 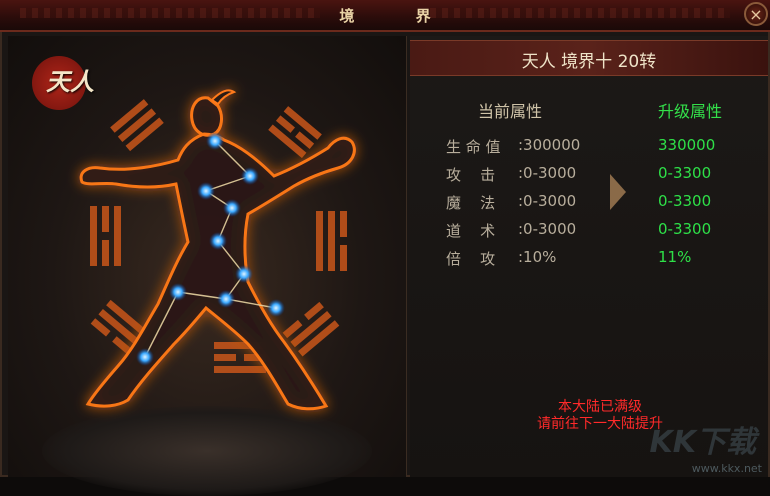 What do you see at coordinates (690, 111) in the screenshot?
I see `upgrade-attributes-heading: 升级属性` at bounding box center [690, 111].